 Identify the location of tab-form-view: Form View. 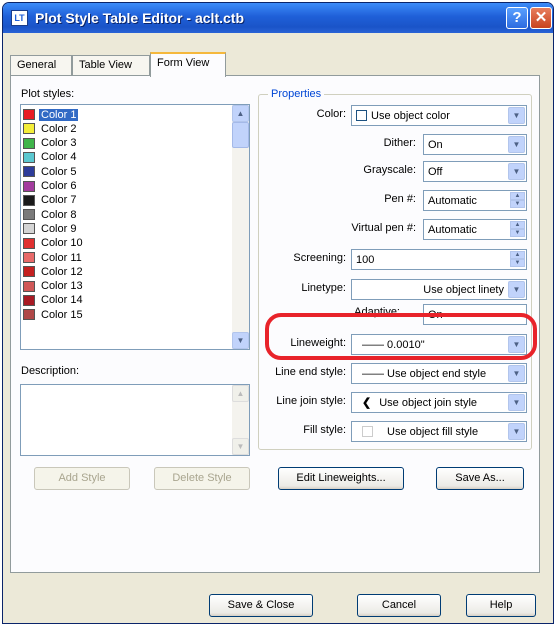
(188, 64).